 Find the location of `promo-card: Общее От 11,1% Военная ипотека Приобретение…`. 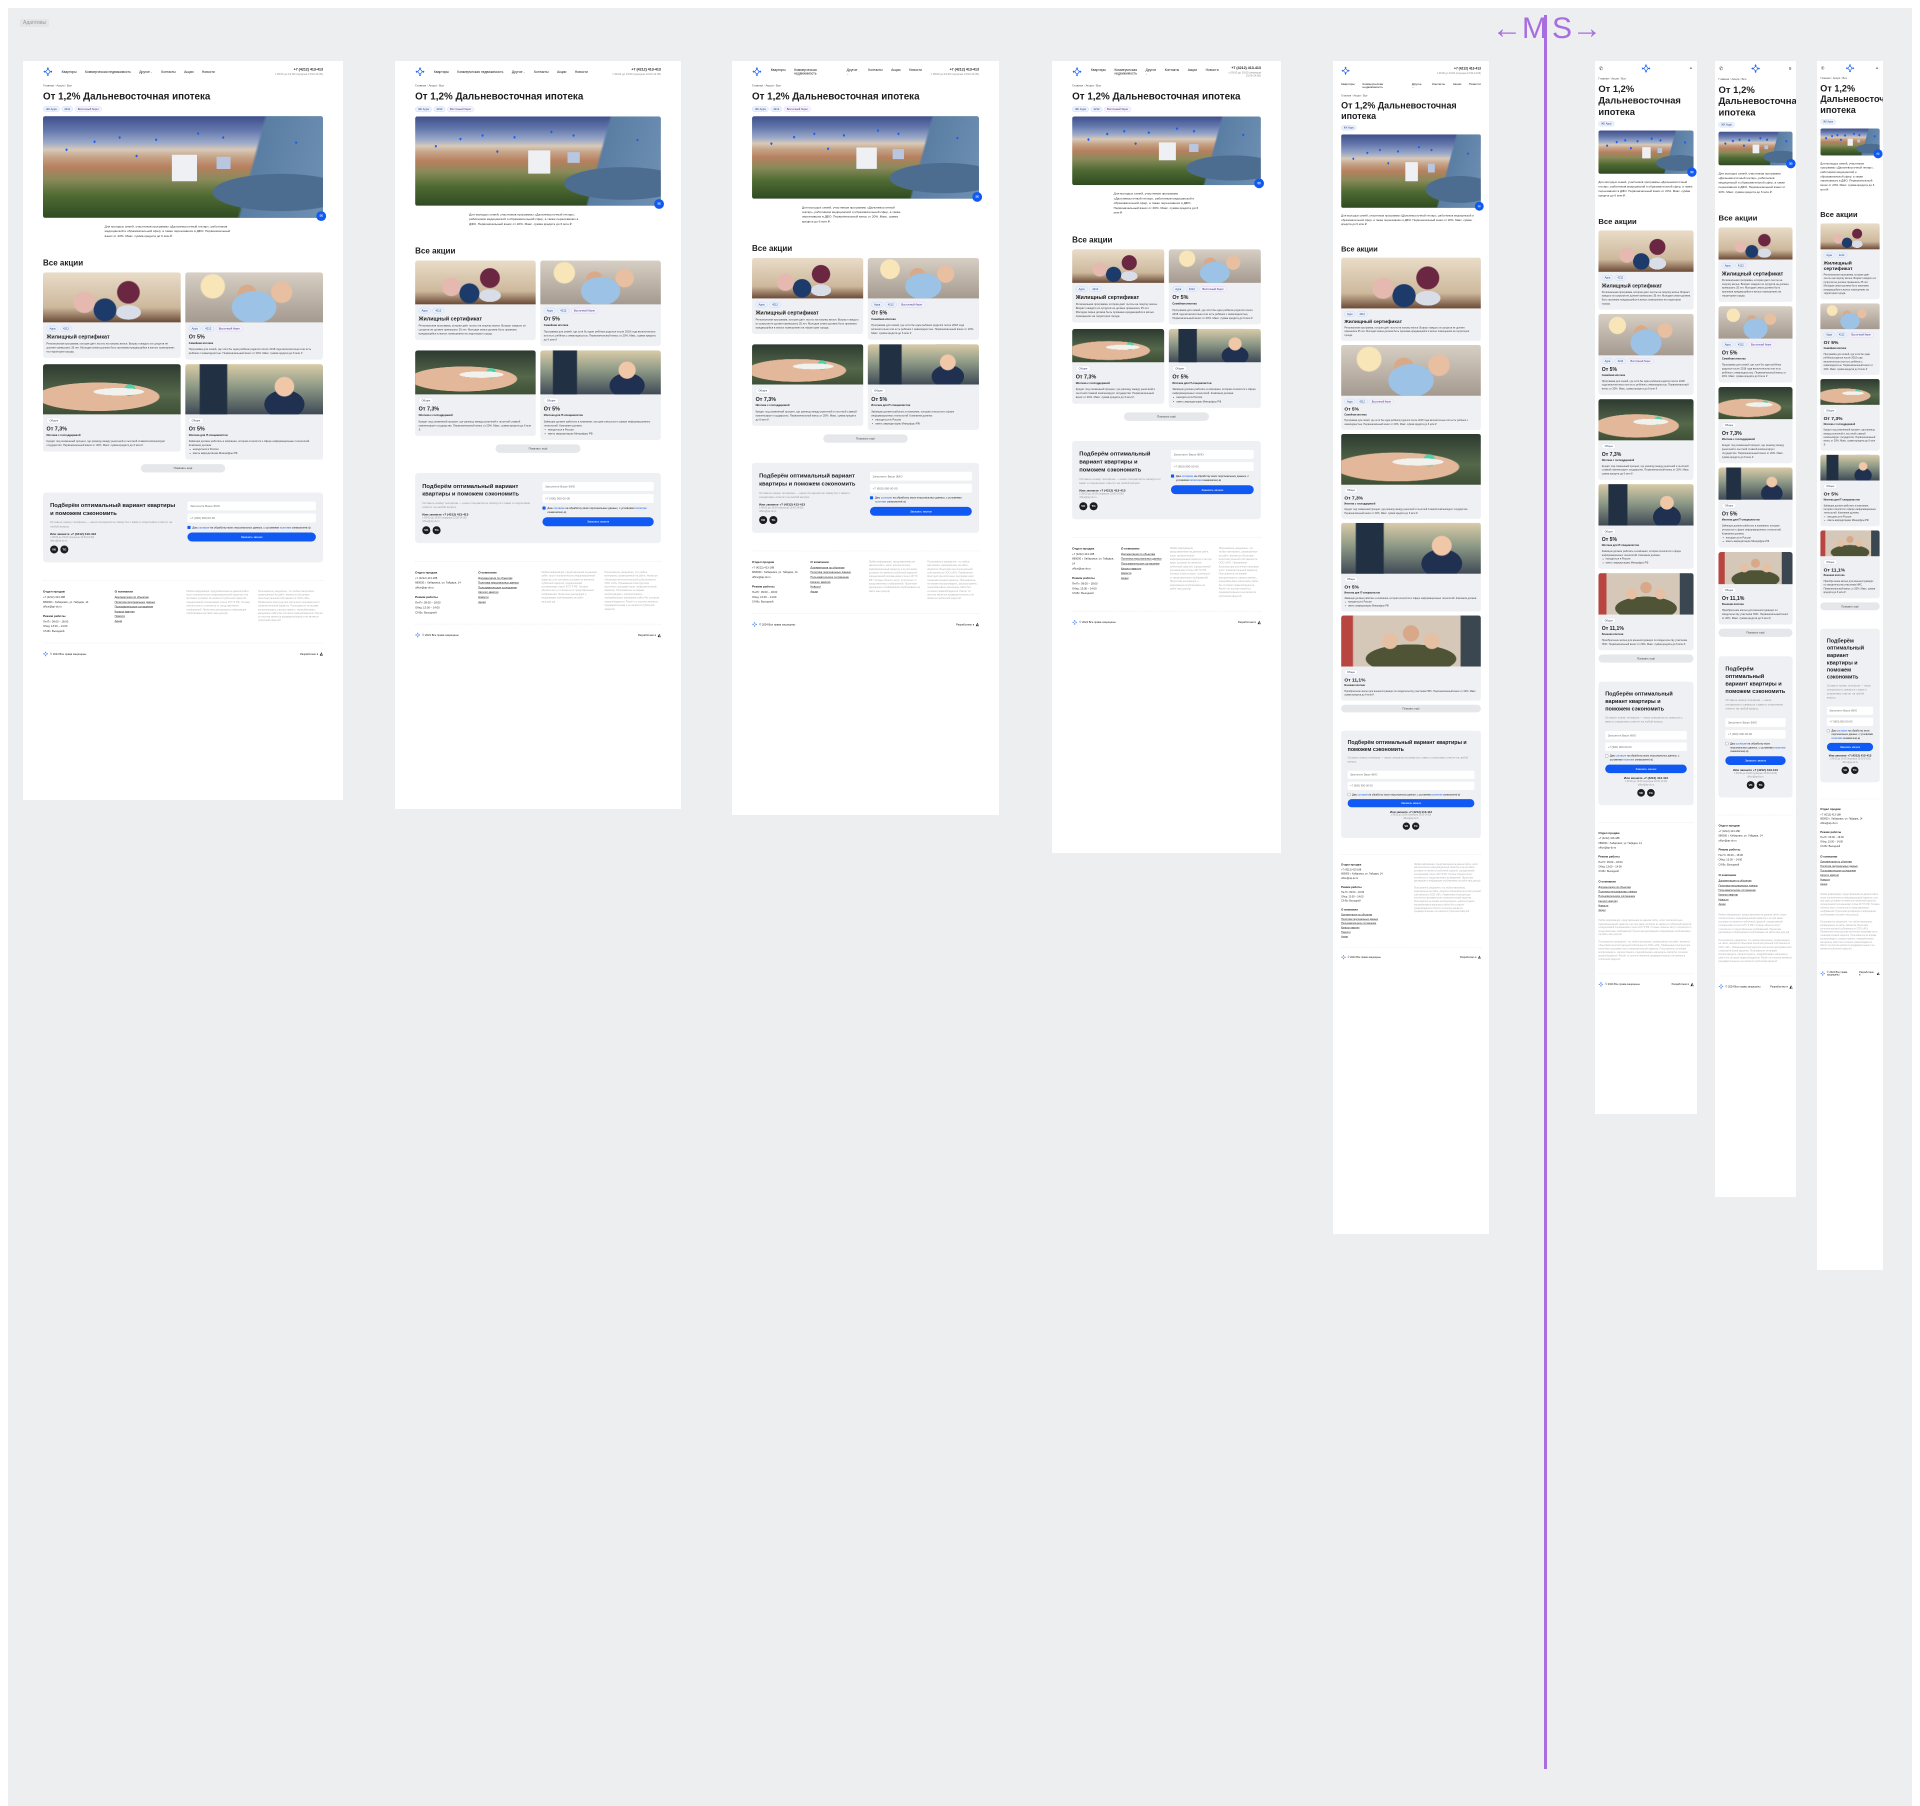

promo-card: Общее От 11,1% Военная ипотека Приобретение… is located at coordinates (1755, 588).